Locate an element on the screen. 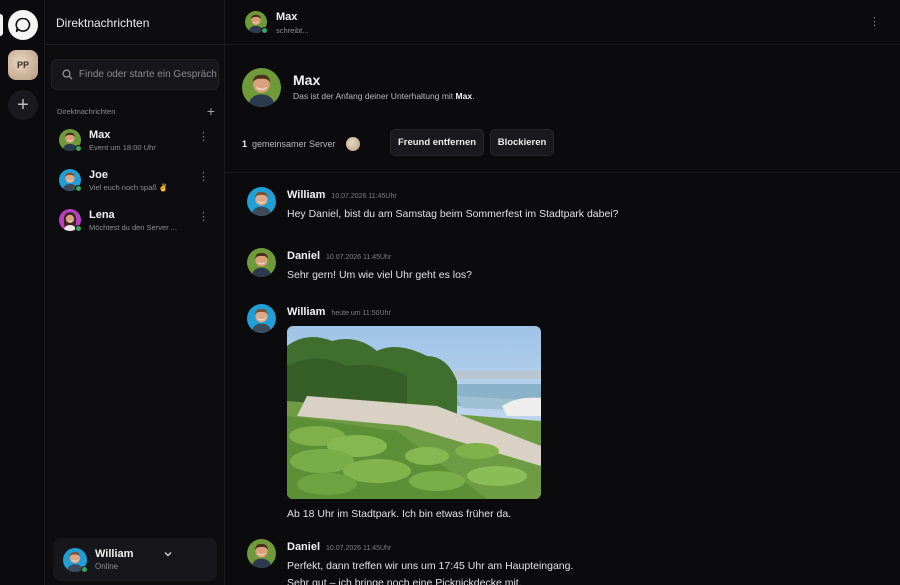  sidebar-title: Direktnachrichten is located at coordinates (103, 23).